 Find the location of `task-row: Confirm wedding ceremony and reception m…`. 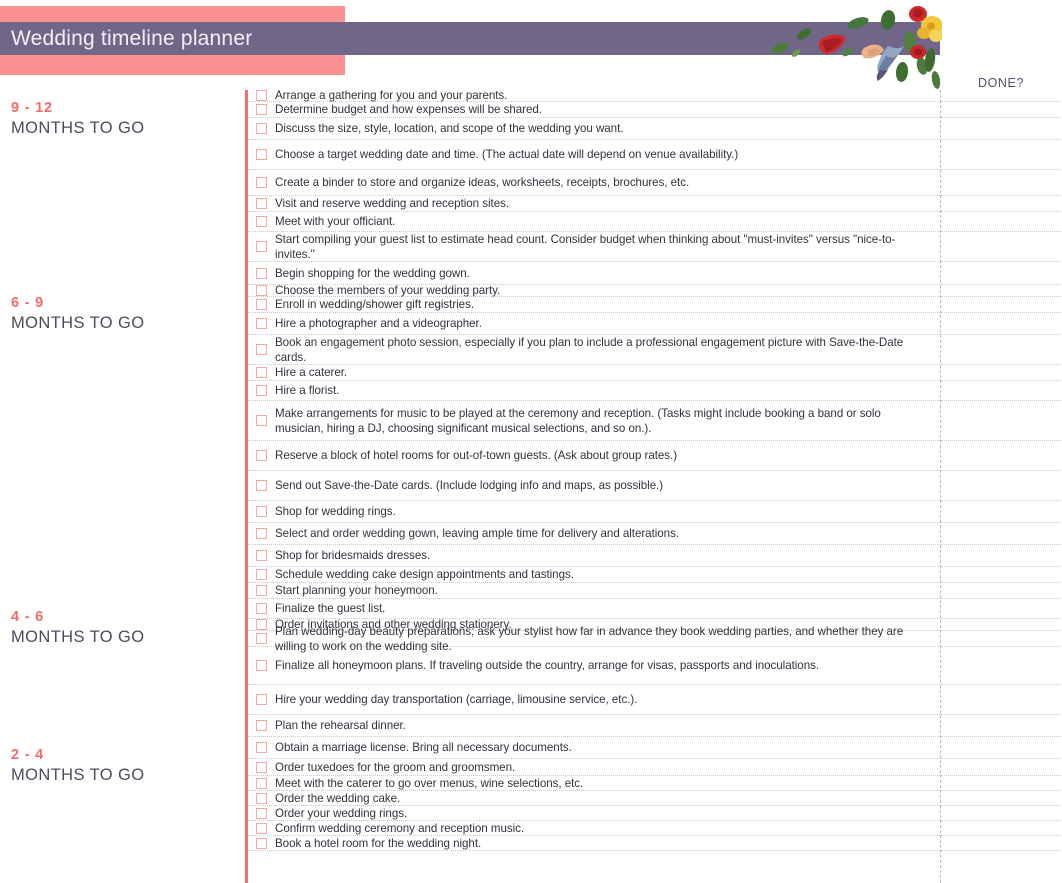

task-row: Confirm wedding ceremony and reception m… is located at coordinates (594, 828).